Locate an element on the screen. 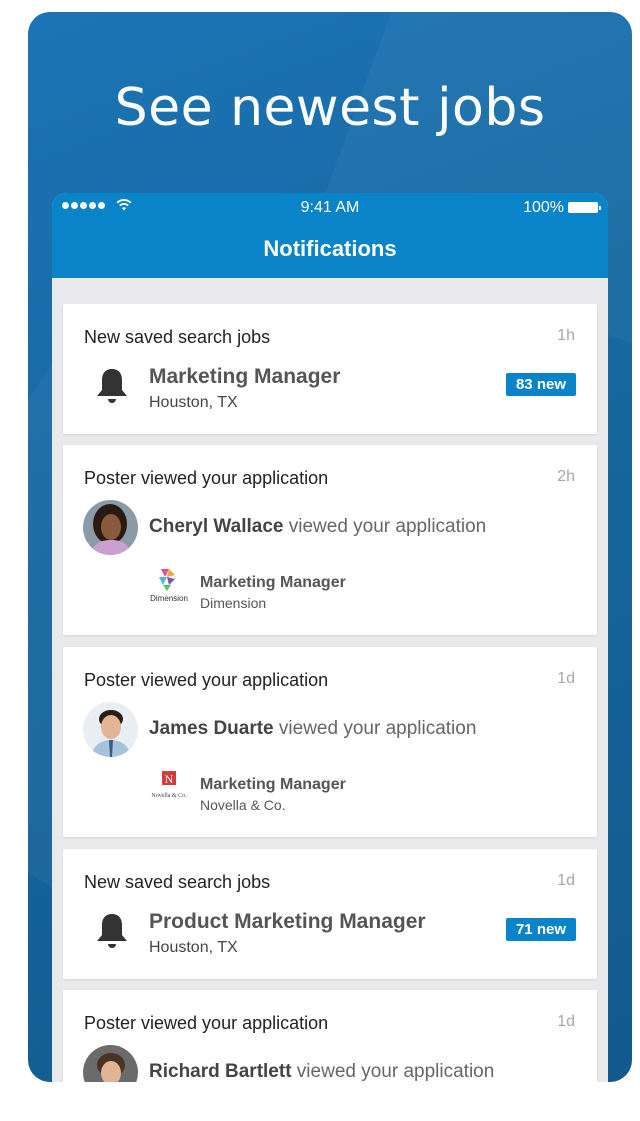  company-logo: N Novella & Co. is located at coordinates (169, 787).